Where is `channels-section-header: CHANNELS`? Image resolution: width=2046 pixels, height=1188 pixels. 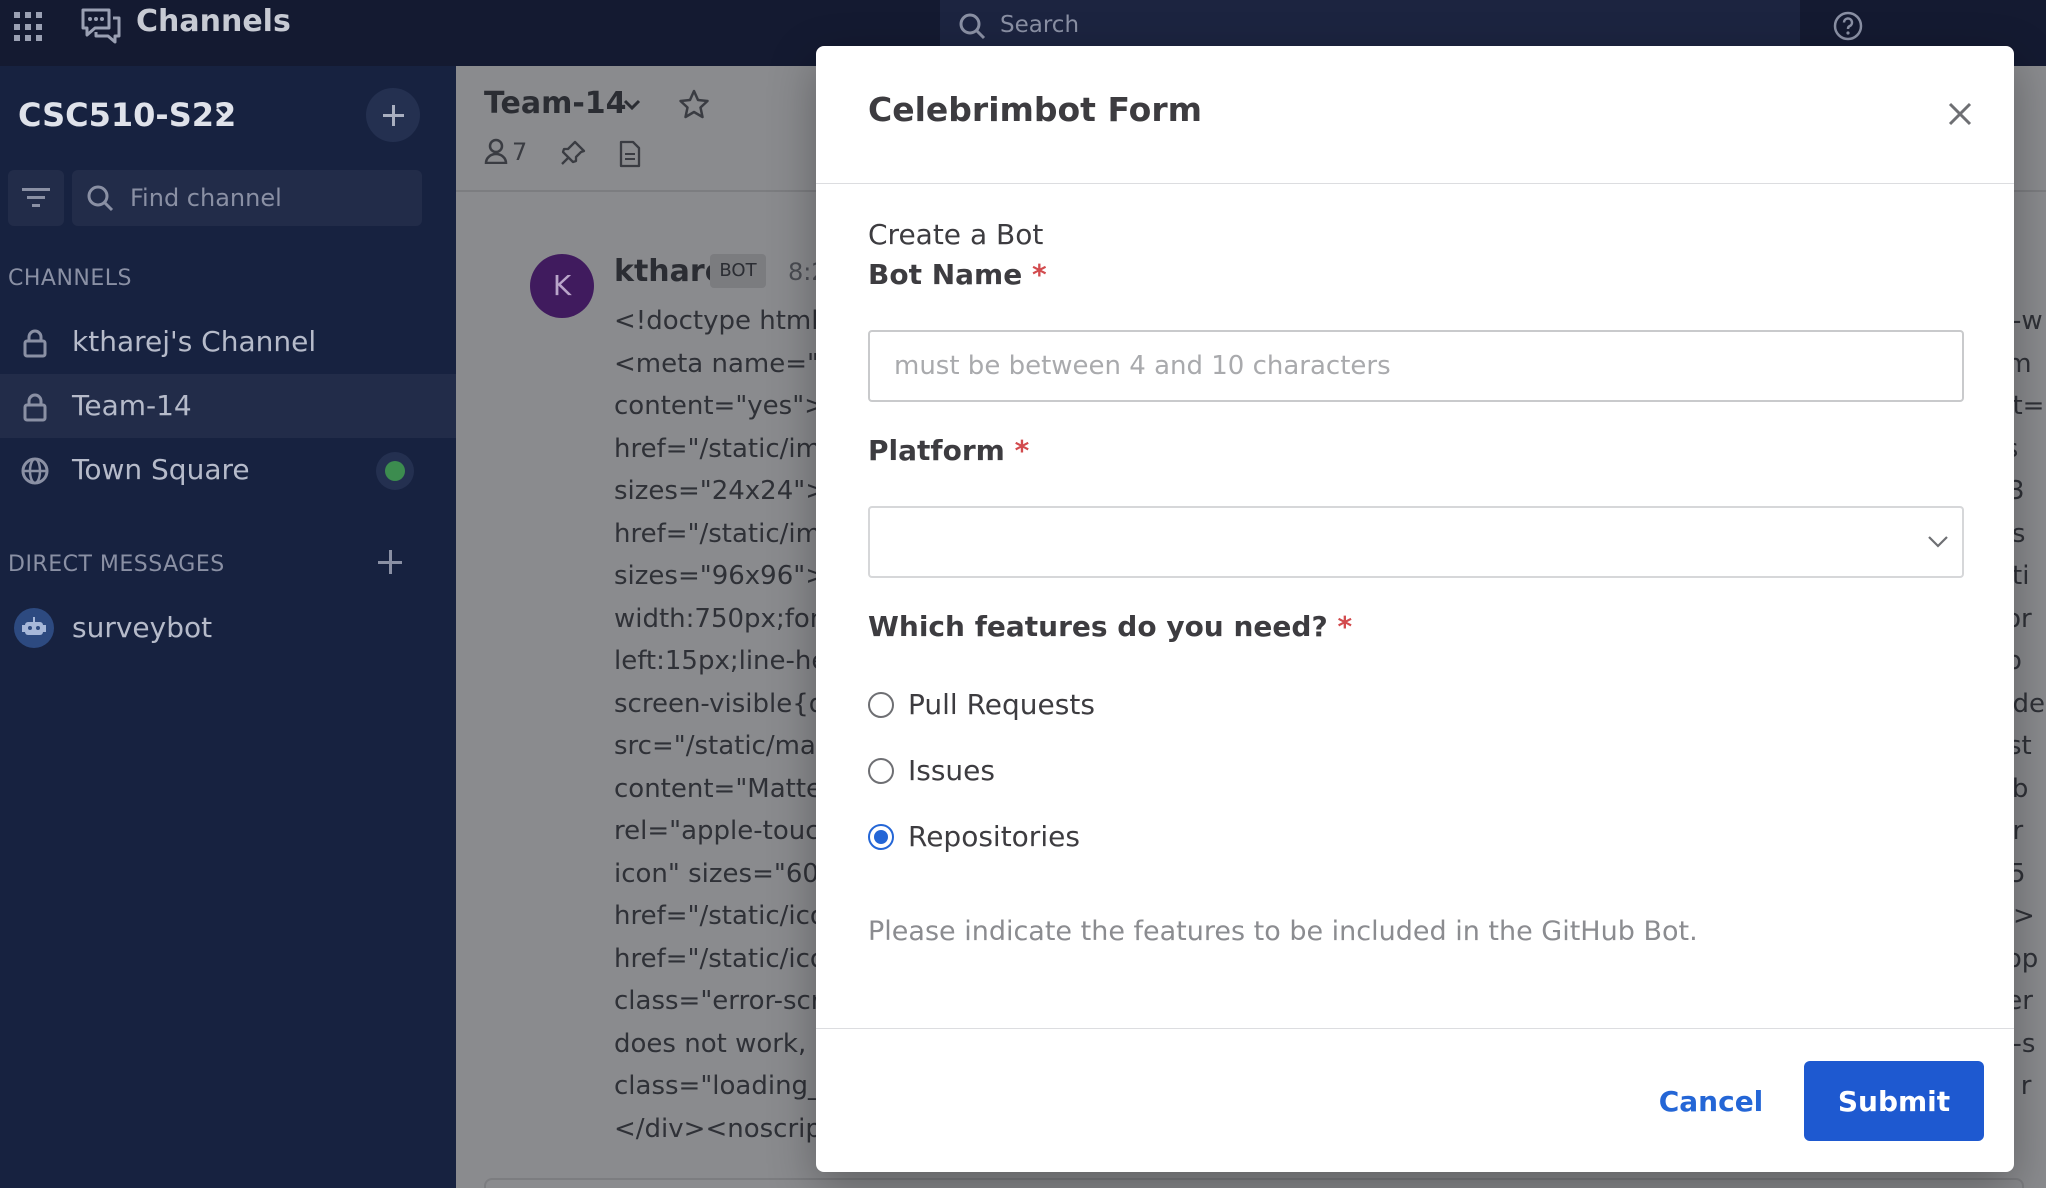
channels-section-header: CHANNELS is located at coordinates (70, 278).